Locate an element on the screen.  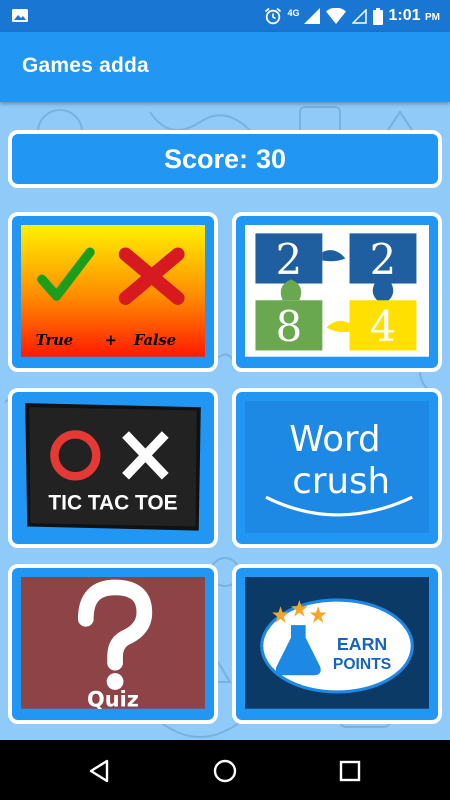
tile-value-4: 4 is located at coordinates (383, 326).